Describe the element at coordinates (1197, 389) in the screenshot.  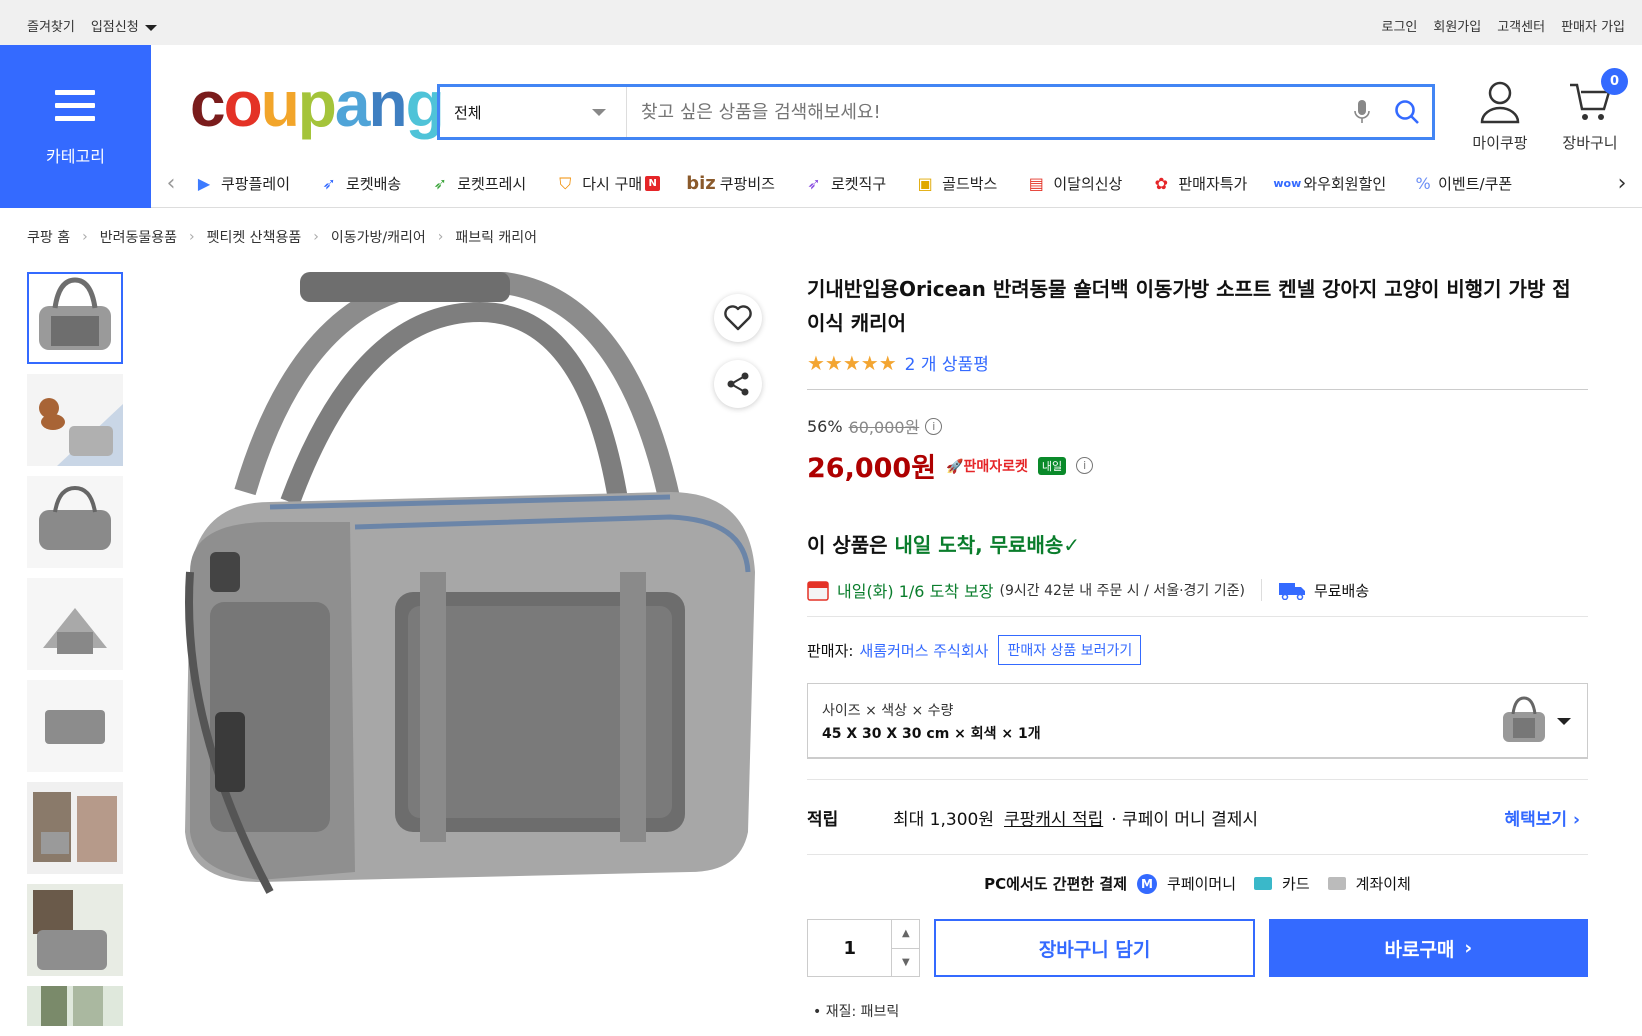
I see `divider` at that location.